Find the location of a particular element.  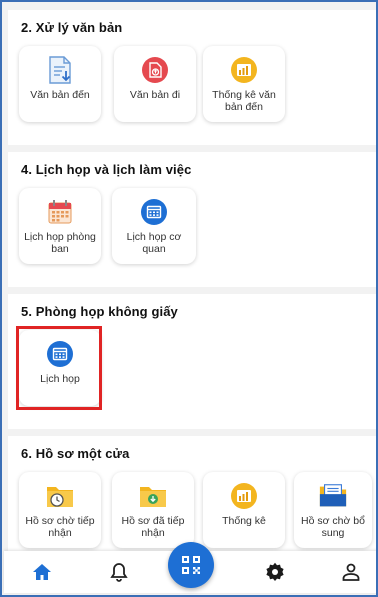

tile-incoming-statistics: Thống kê văn bản đến is located at coordinates (244, 84).